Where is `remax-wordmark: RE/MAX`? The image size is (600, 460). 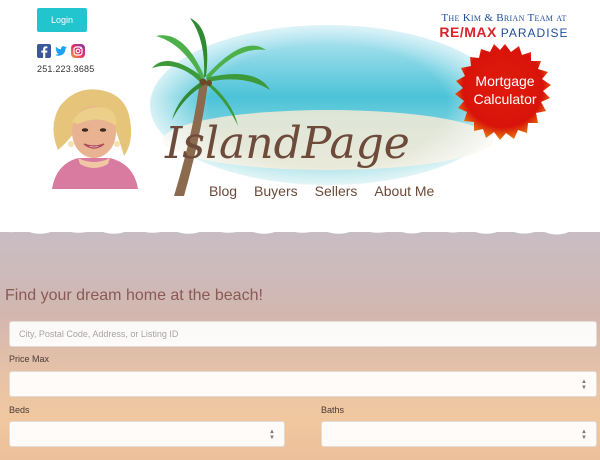 remax-wordmark: RE/MAX is located at coordinates (468, 32).